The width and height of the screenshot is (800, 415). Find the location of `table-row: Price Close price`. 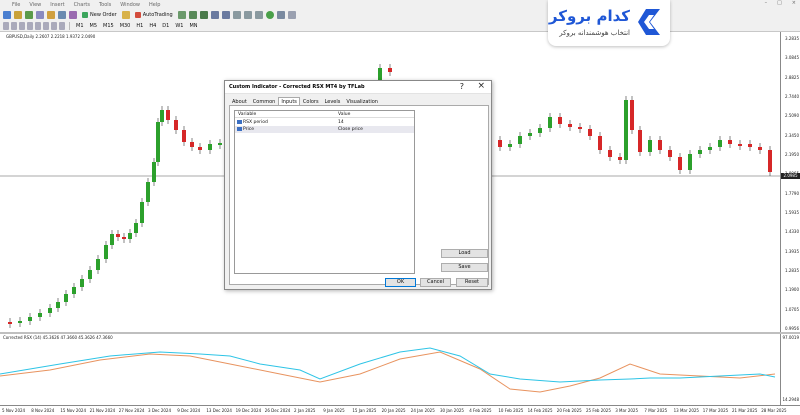

table-row: Price Close price is located at coordinates (324, 129).